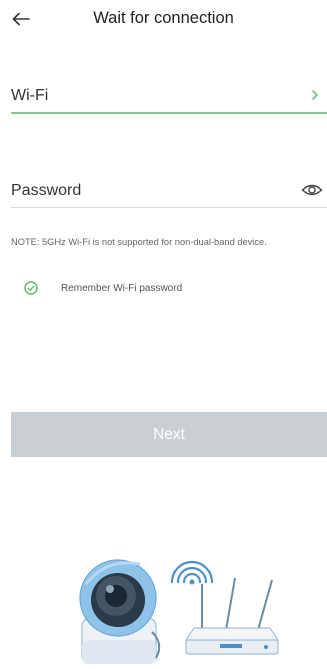 This screenshot has width=327, height=669. Describe the element at coordinates (315, 95) in the screenshot. I see `chevron-right-icon` at that location.